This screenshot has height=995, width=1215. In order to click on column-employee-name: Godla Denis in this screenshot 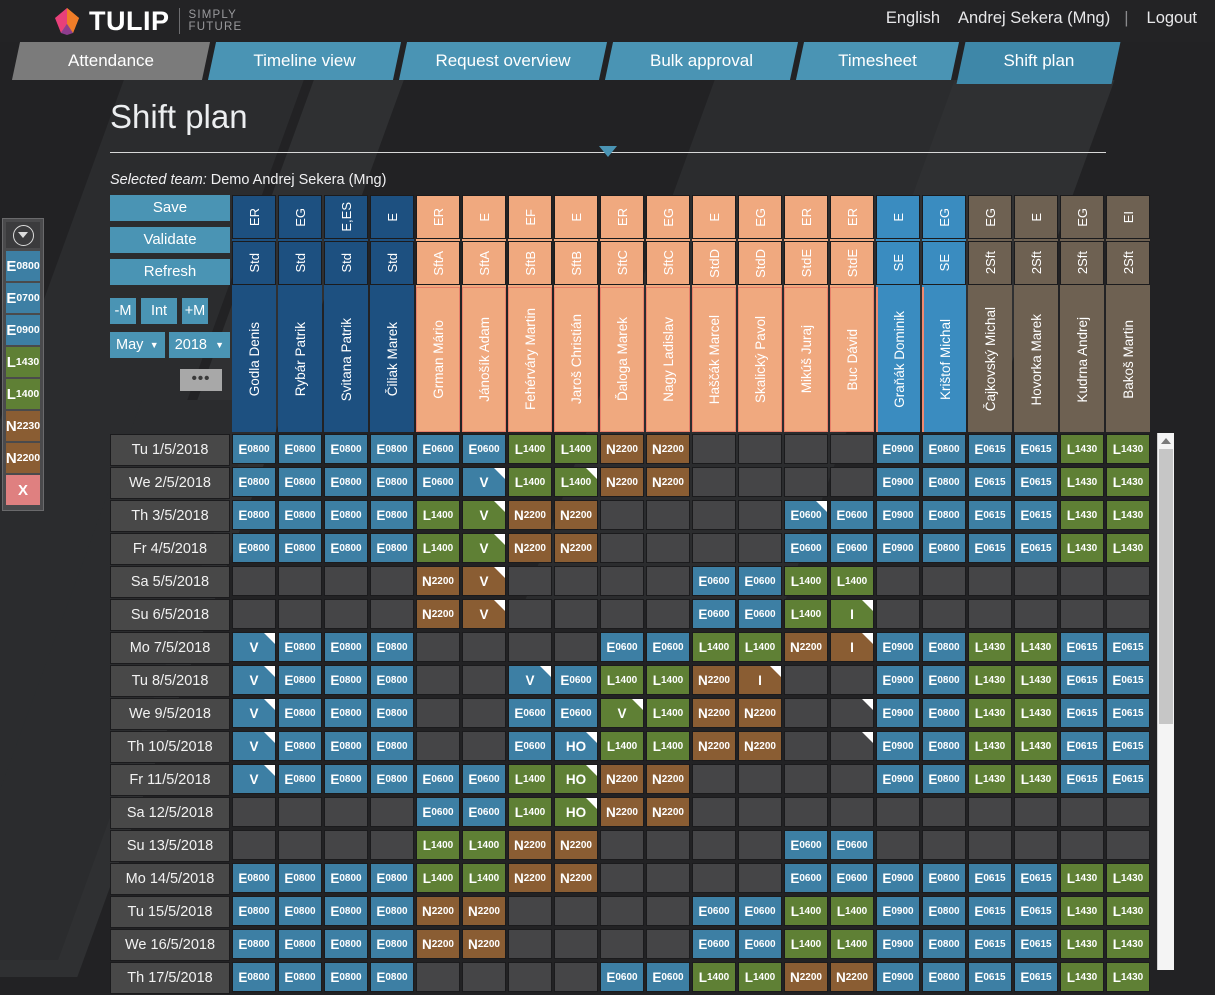, I will do `click(254, 359)`.